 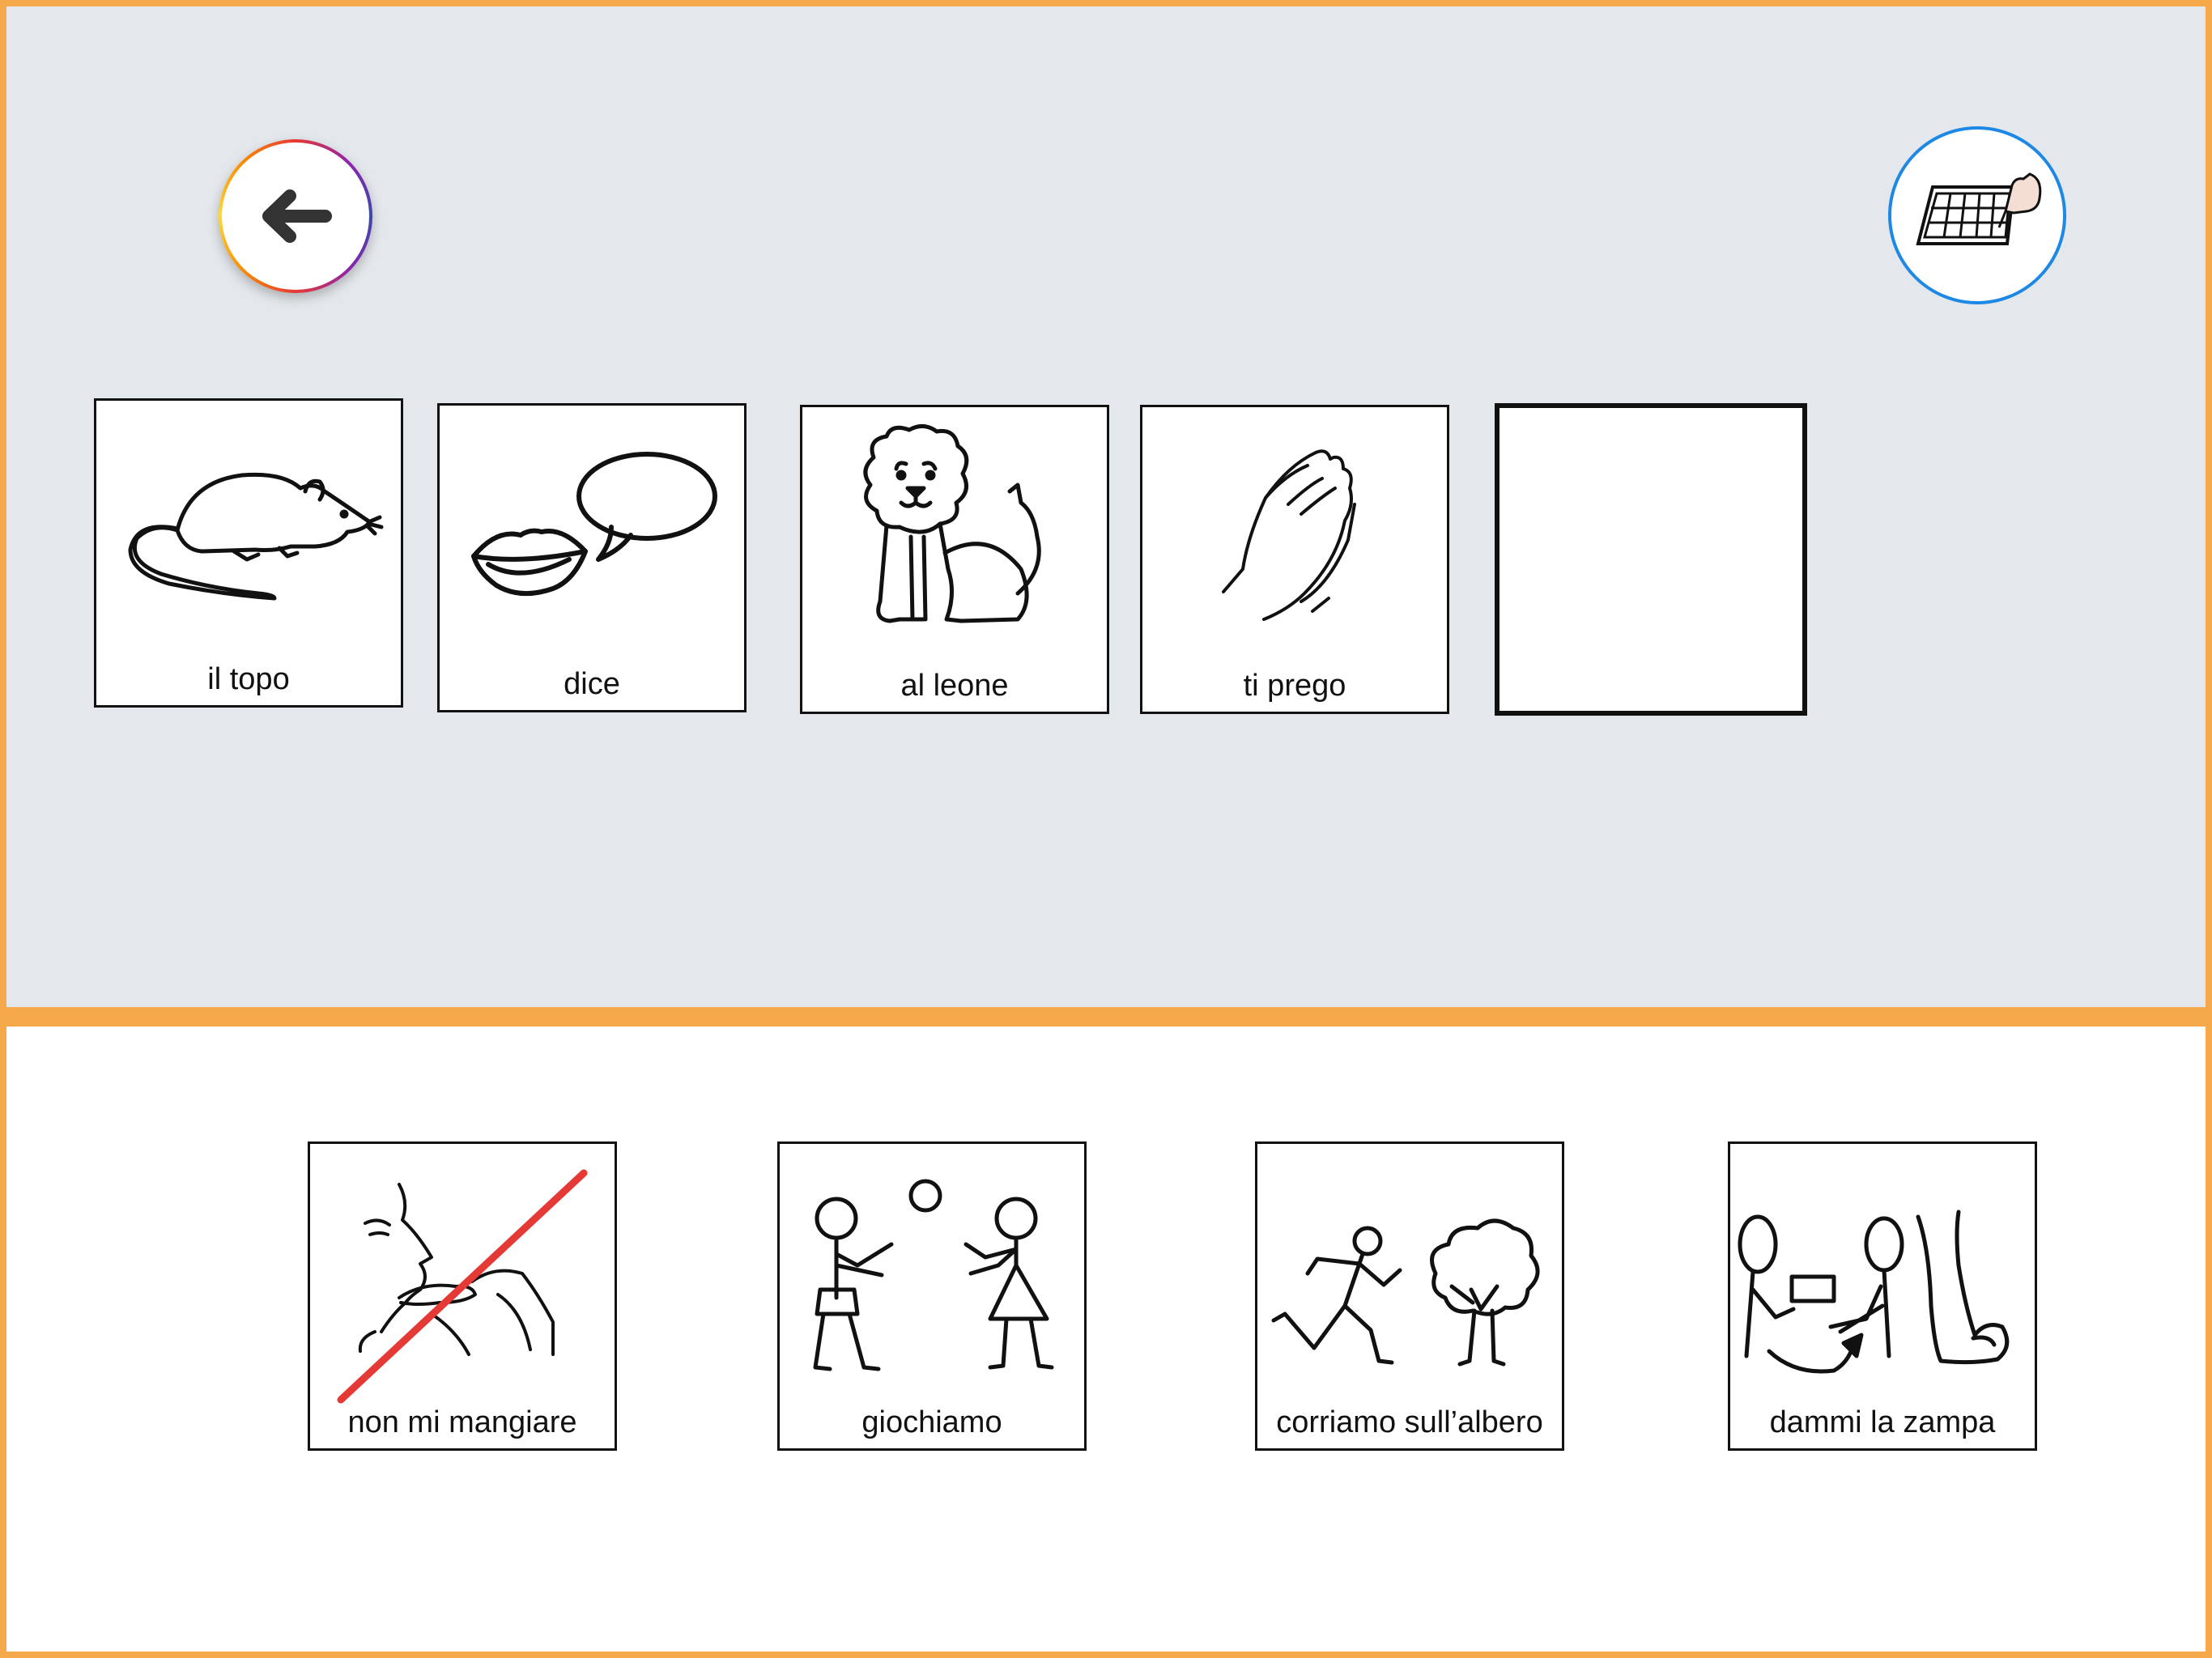 I want to click on sentence-card-label: dice, so click(x=592, y=684).